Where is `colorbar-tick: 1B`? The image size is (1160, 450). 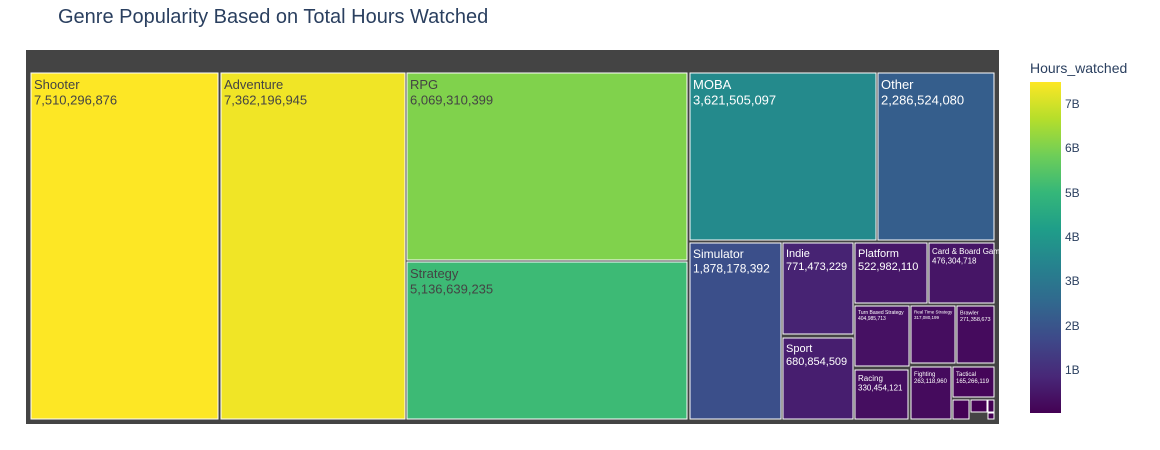 colorbar-tick: 1B is located at coordinates (1072, 370).